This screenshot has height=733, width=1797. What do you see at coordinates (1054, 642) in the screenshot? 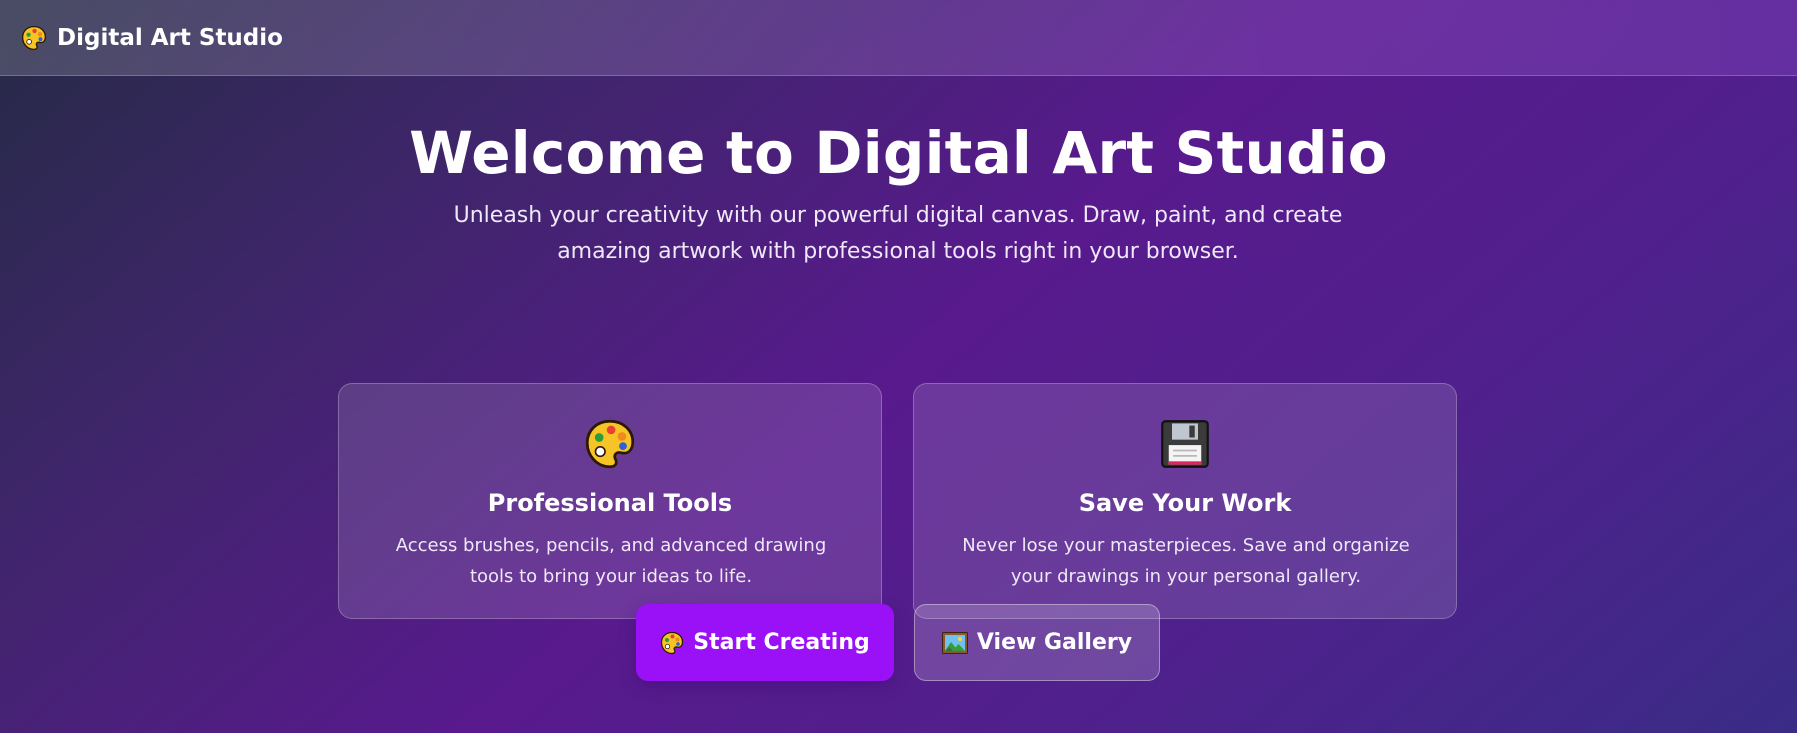
I see `view-gallery-label: View Gallery` at bounding box center [1054, 642].